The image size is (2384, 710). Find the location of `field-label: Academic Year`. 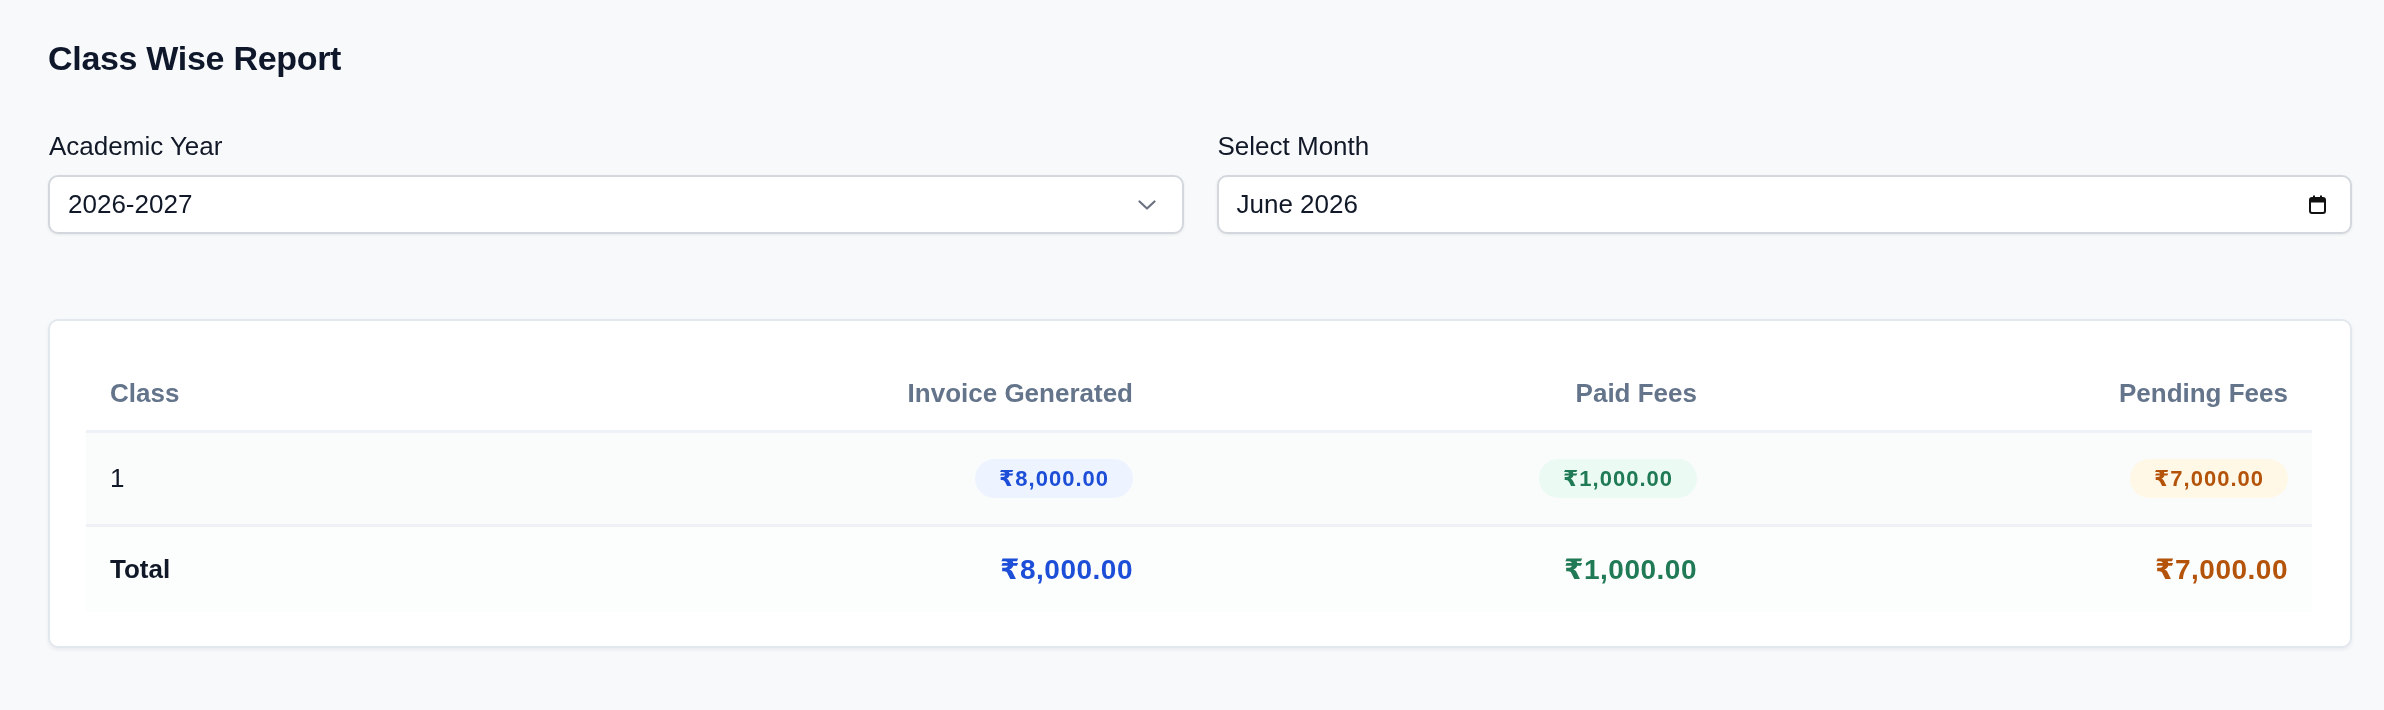

field-label: Academic Year is located at coordinates (136, 146).